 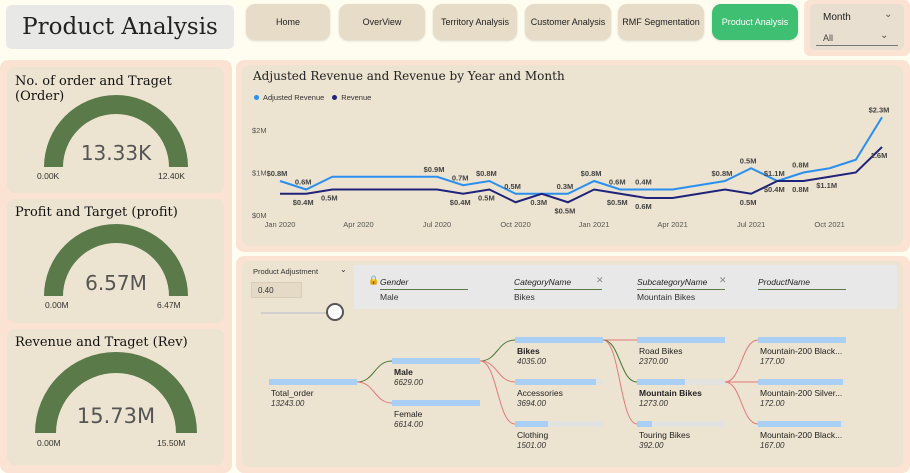 What do you see at coordinates (828, 38) in the screenshot?
I see `month-slicer-value: All` at bounding box center [828, 38].